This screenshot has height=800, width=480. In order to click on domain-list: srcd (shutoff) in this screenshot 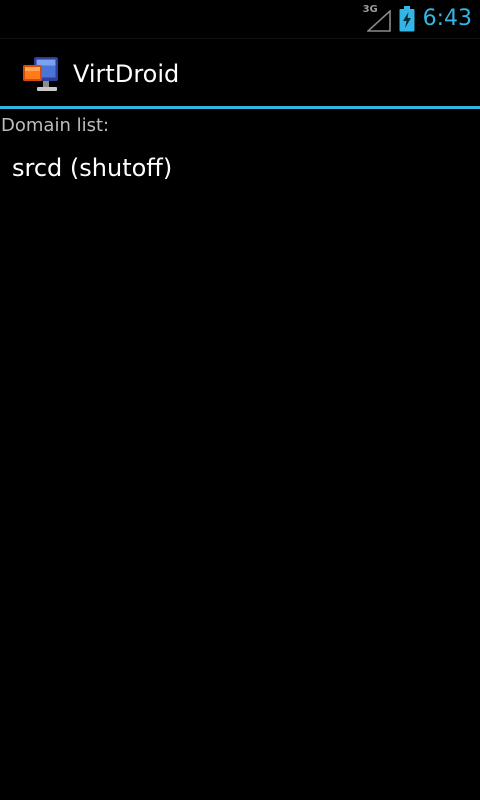, I will do `click(240, 166)`.